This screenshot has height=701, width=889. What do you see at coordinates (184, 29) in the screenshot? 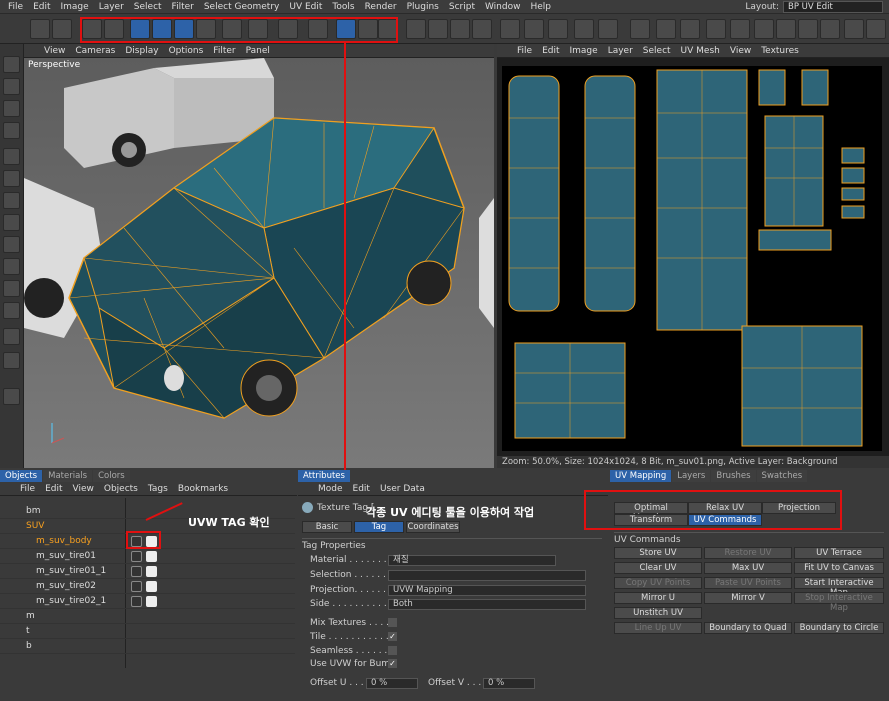
I see `rotate-icon` at bounding box center [184, 29].